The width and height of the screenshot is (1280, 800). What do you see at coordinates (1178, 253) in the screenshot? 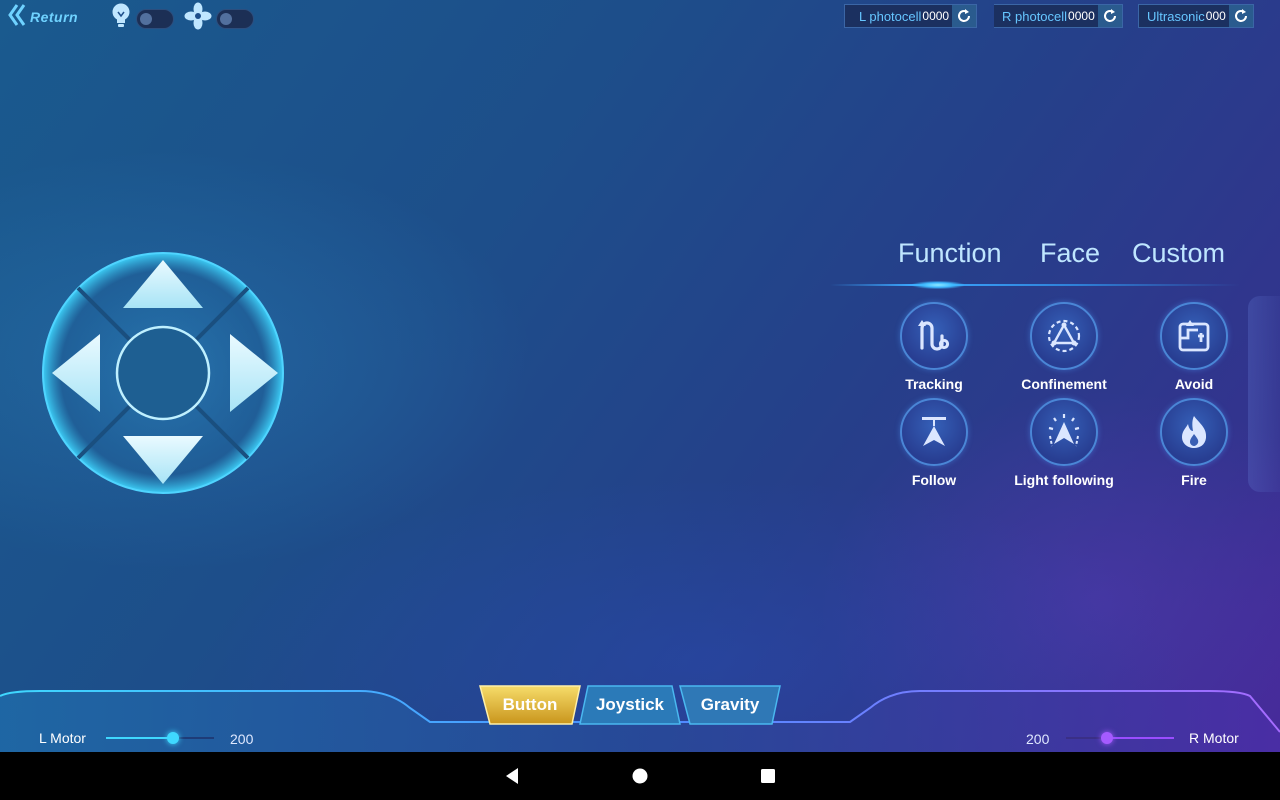
I see `tab-custom: Custom` at bounding box center [1178, 253].